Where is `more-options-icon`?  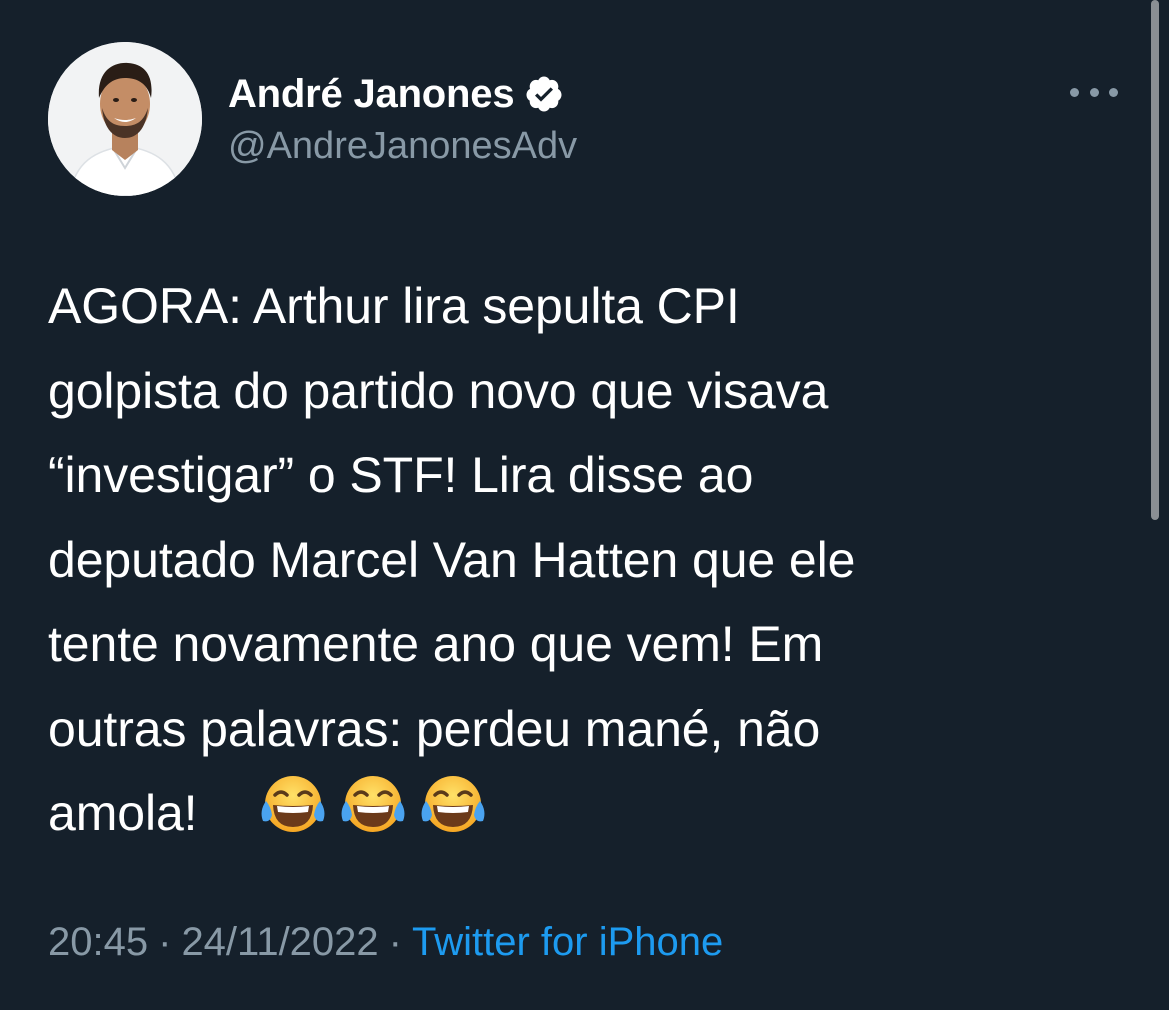 more-options-icon is located at coordinates (1094, 92).